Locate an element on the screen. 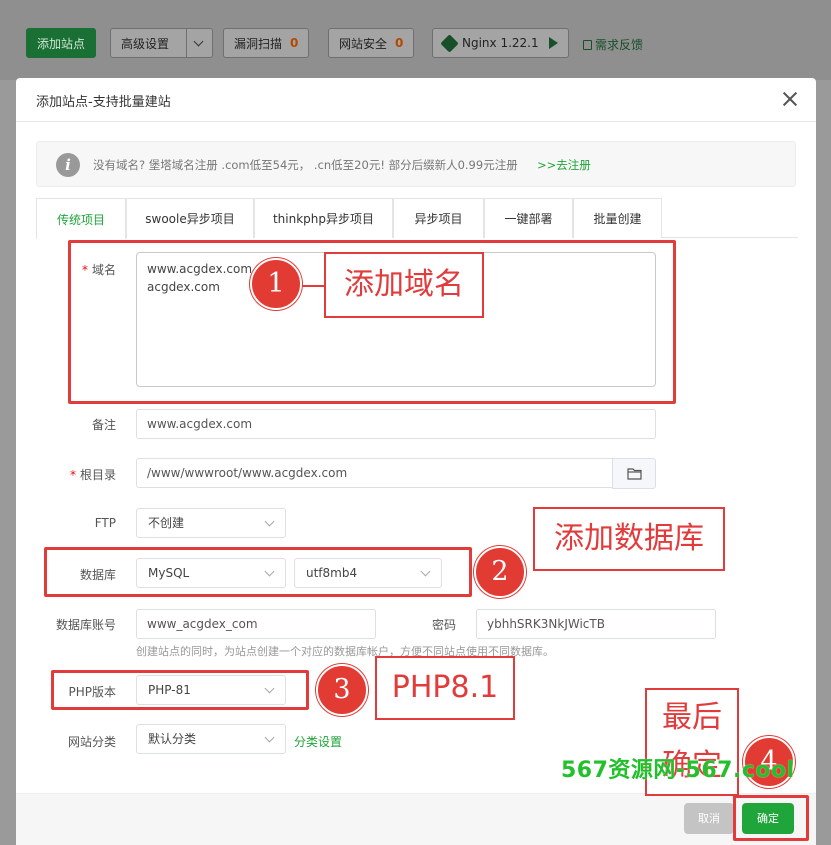  play-icon is located at coordinates (553, 43).